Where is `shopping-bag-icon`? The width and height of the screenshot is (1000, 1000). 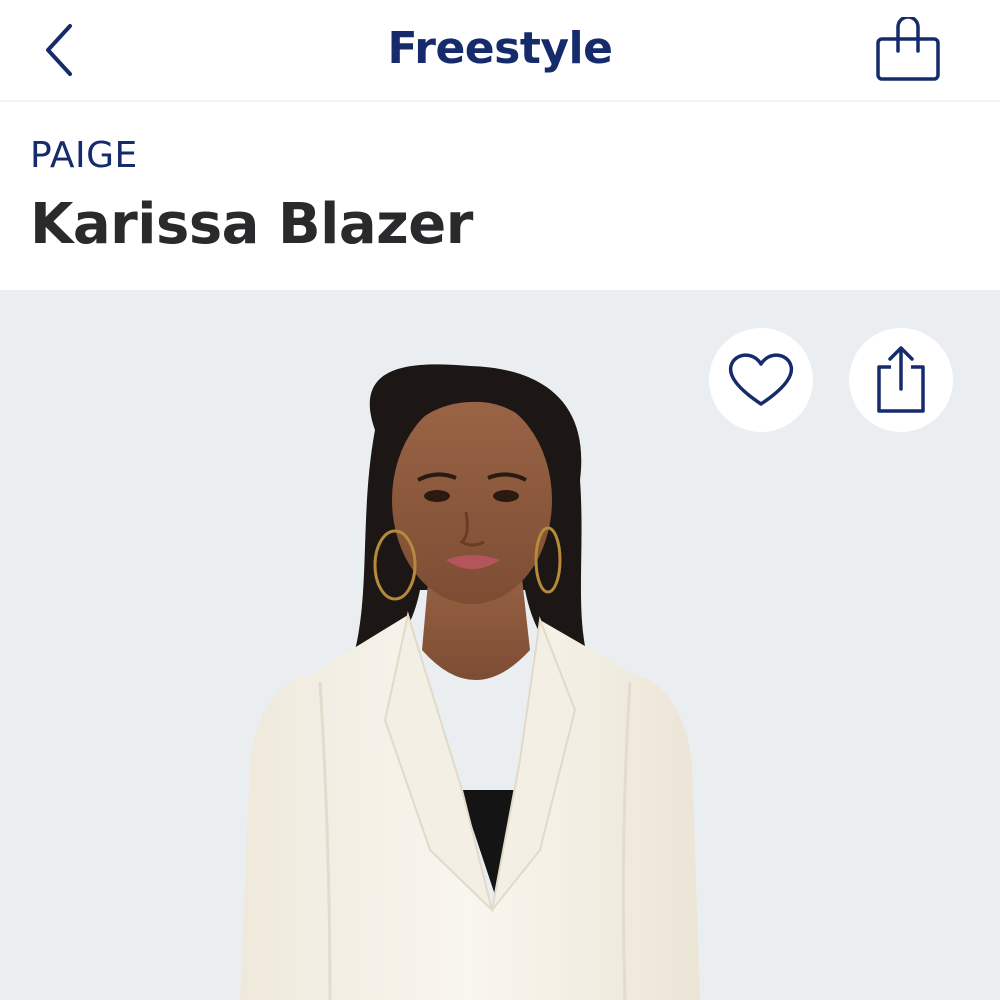
shopping-bag-icon is located at coordinates (908, 49).